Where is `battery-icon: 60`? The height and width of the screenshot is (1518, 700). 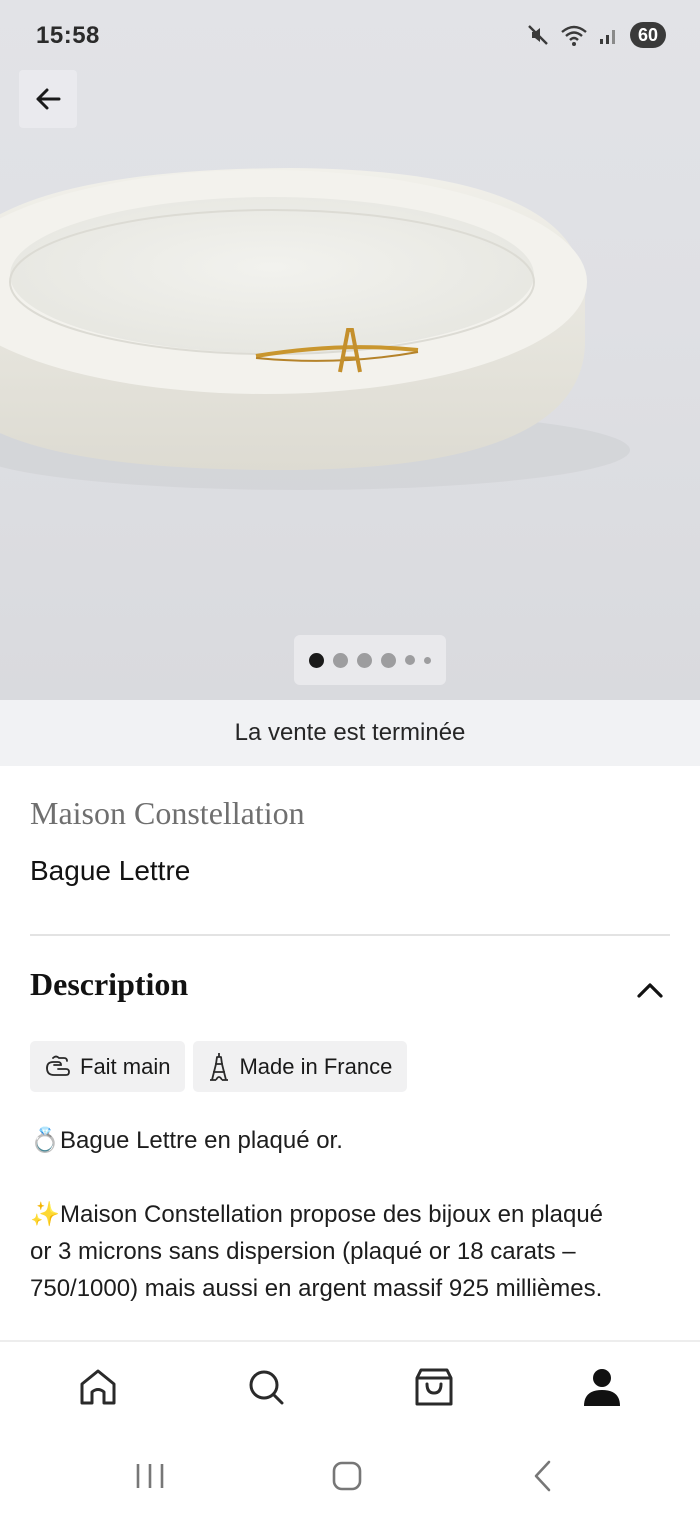 battery-icon: 60 is located at coordinates (647, 35).